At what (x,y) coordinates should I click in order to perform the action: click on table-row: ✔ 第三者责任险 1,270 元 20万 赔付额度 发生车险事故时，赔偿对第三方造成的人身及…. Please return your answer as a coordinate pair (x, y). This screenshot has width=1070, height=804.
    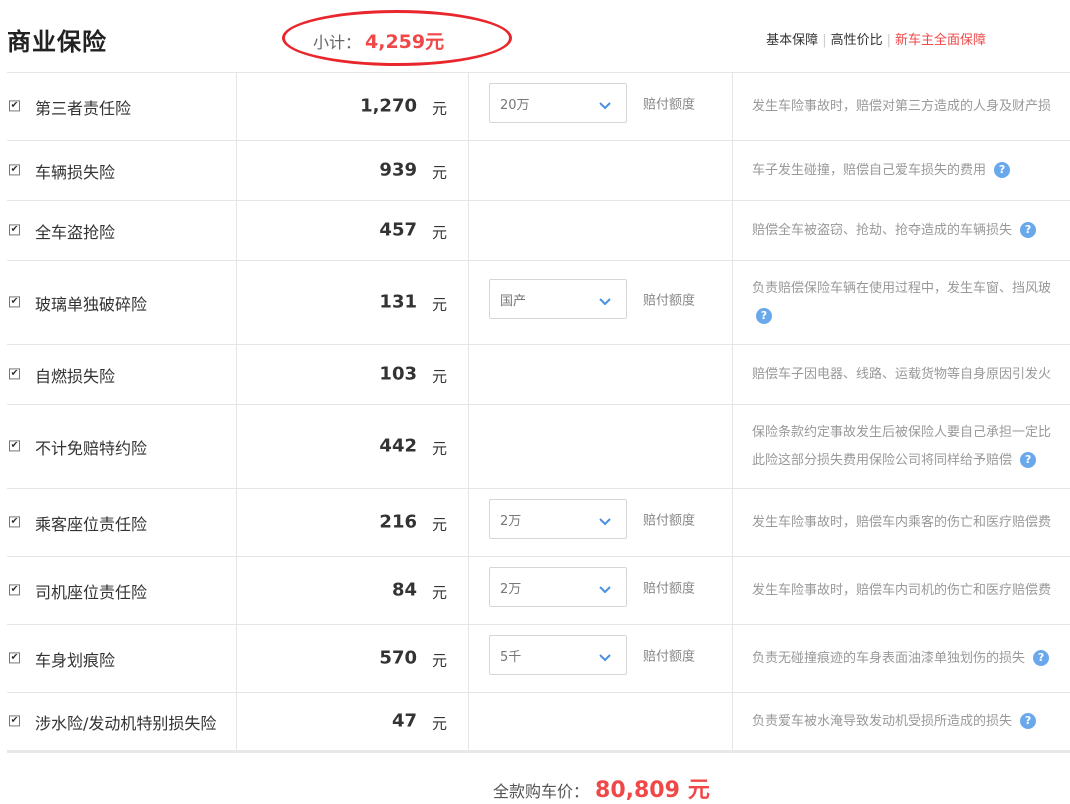
    Looking at the image, I should click on (538, 107).